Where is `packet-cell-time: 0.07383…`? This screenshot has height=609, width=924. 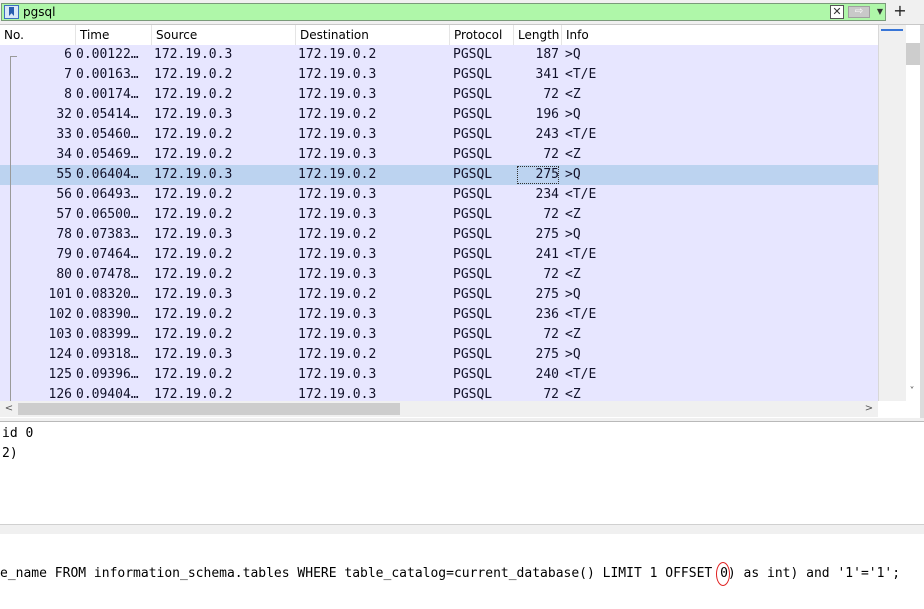
packet-cell-time: 0.07383… is located at coordinates (107, 234).